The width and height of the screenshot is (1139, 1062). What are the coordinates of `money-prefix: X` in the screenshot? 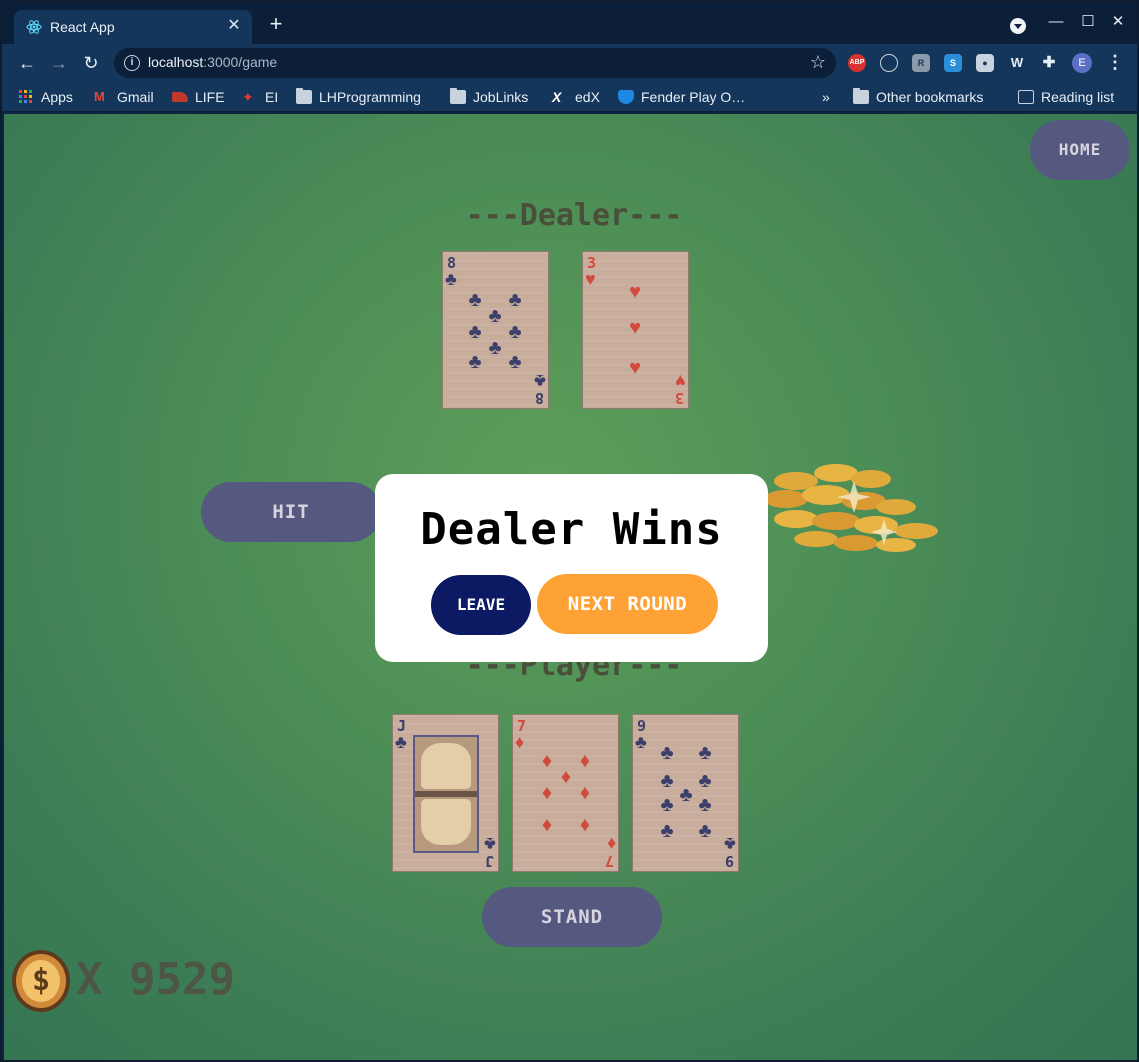 It's located at (89, 979).